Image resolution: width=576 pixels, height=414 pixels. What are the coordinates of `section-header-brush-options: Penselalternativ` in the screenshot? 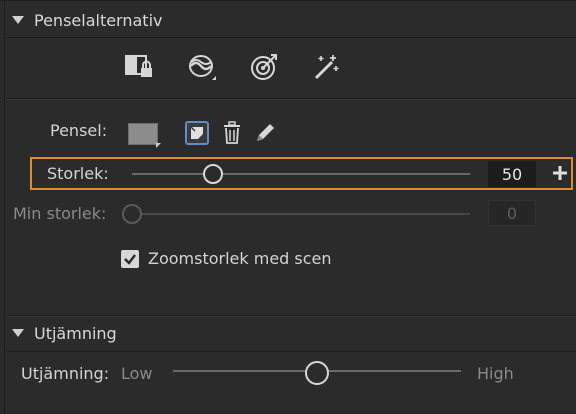 It's located at (291, 20).